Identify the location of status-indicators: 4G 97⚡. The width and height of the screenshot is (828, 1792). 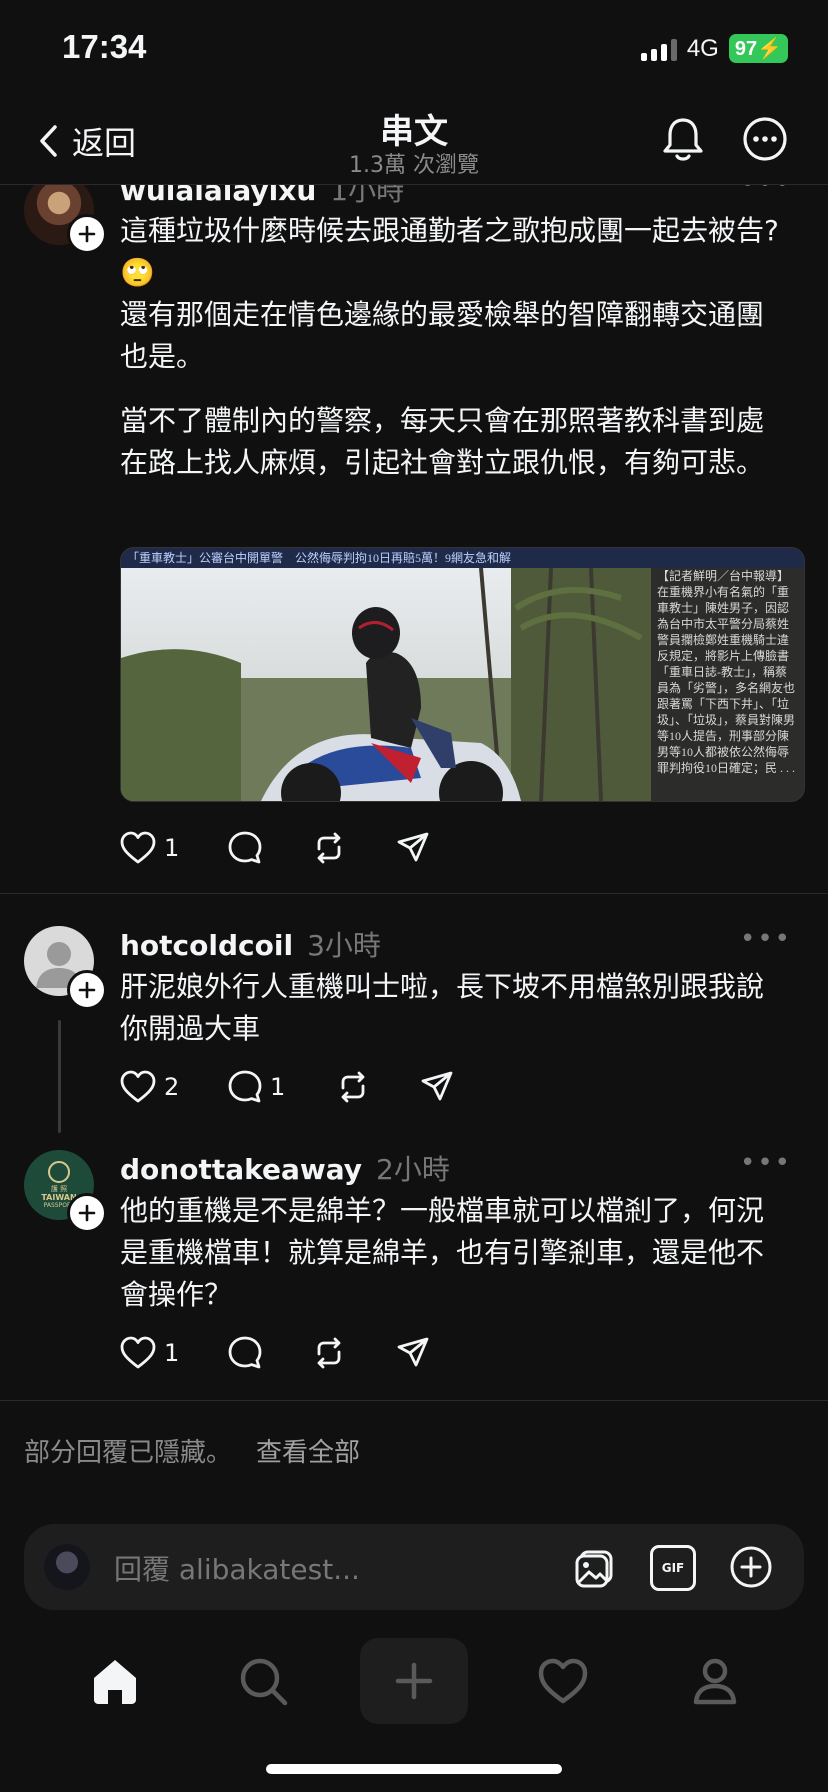
(714, 48).